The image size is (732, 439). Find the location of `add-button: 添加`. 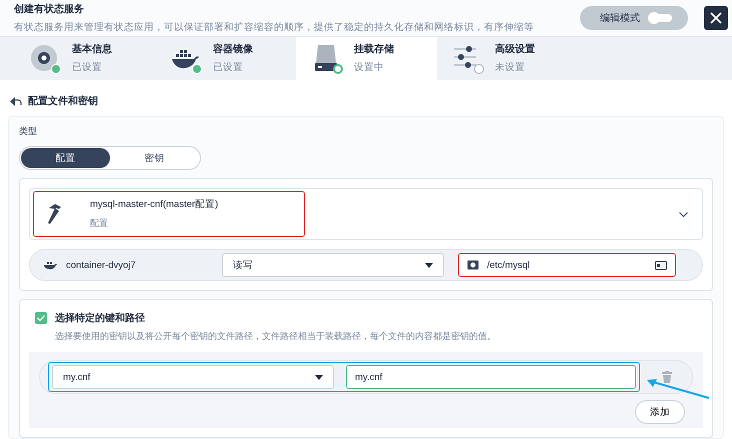

add-button: 添加 is located at coordinates (660, 412).